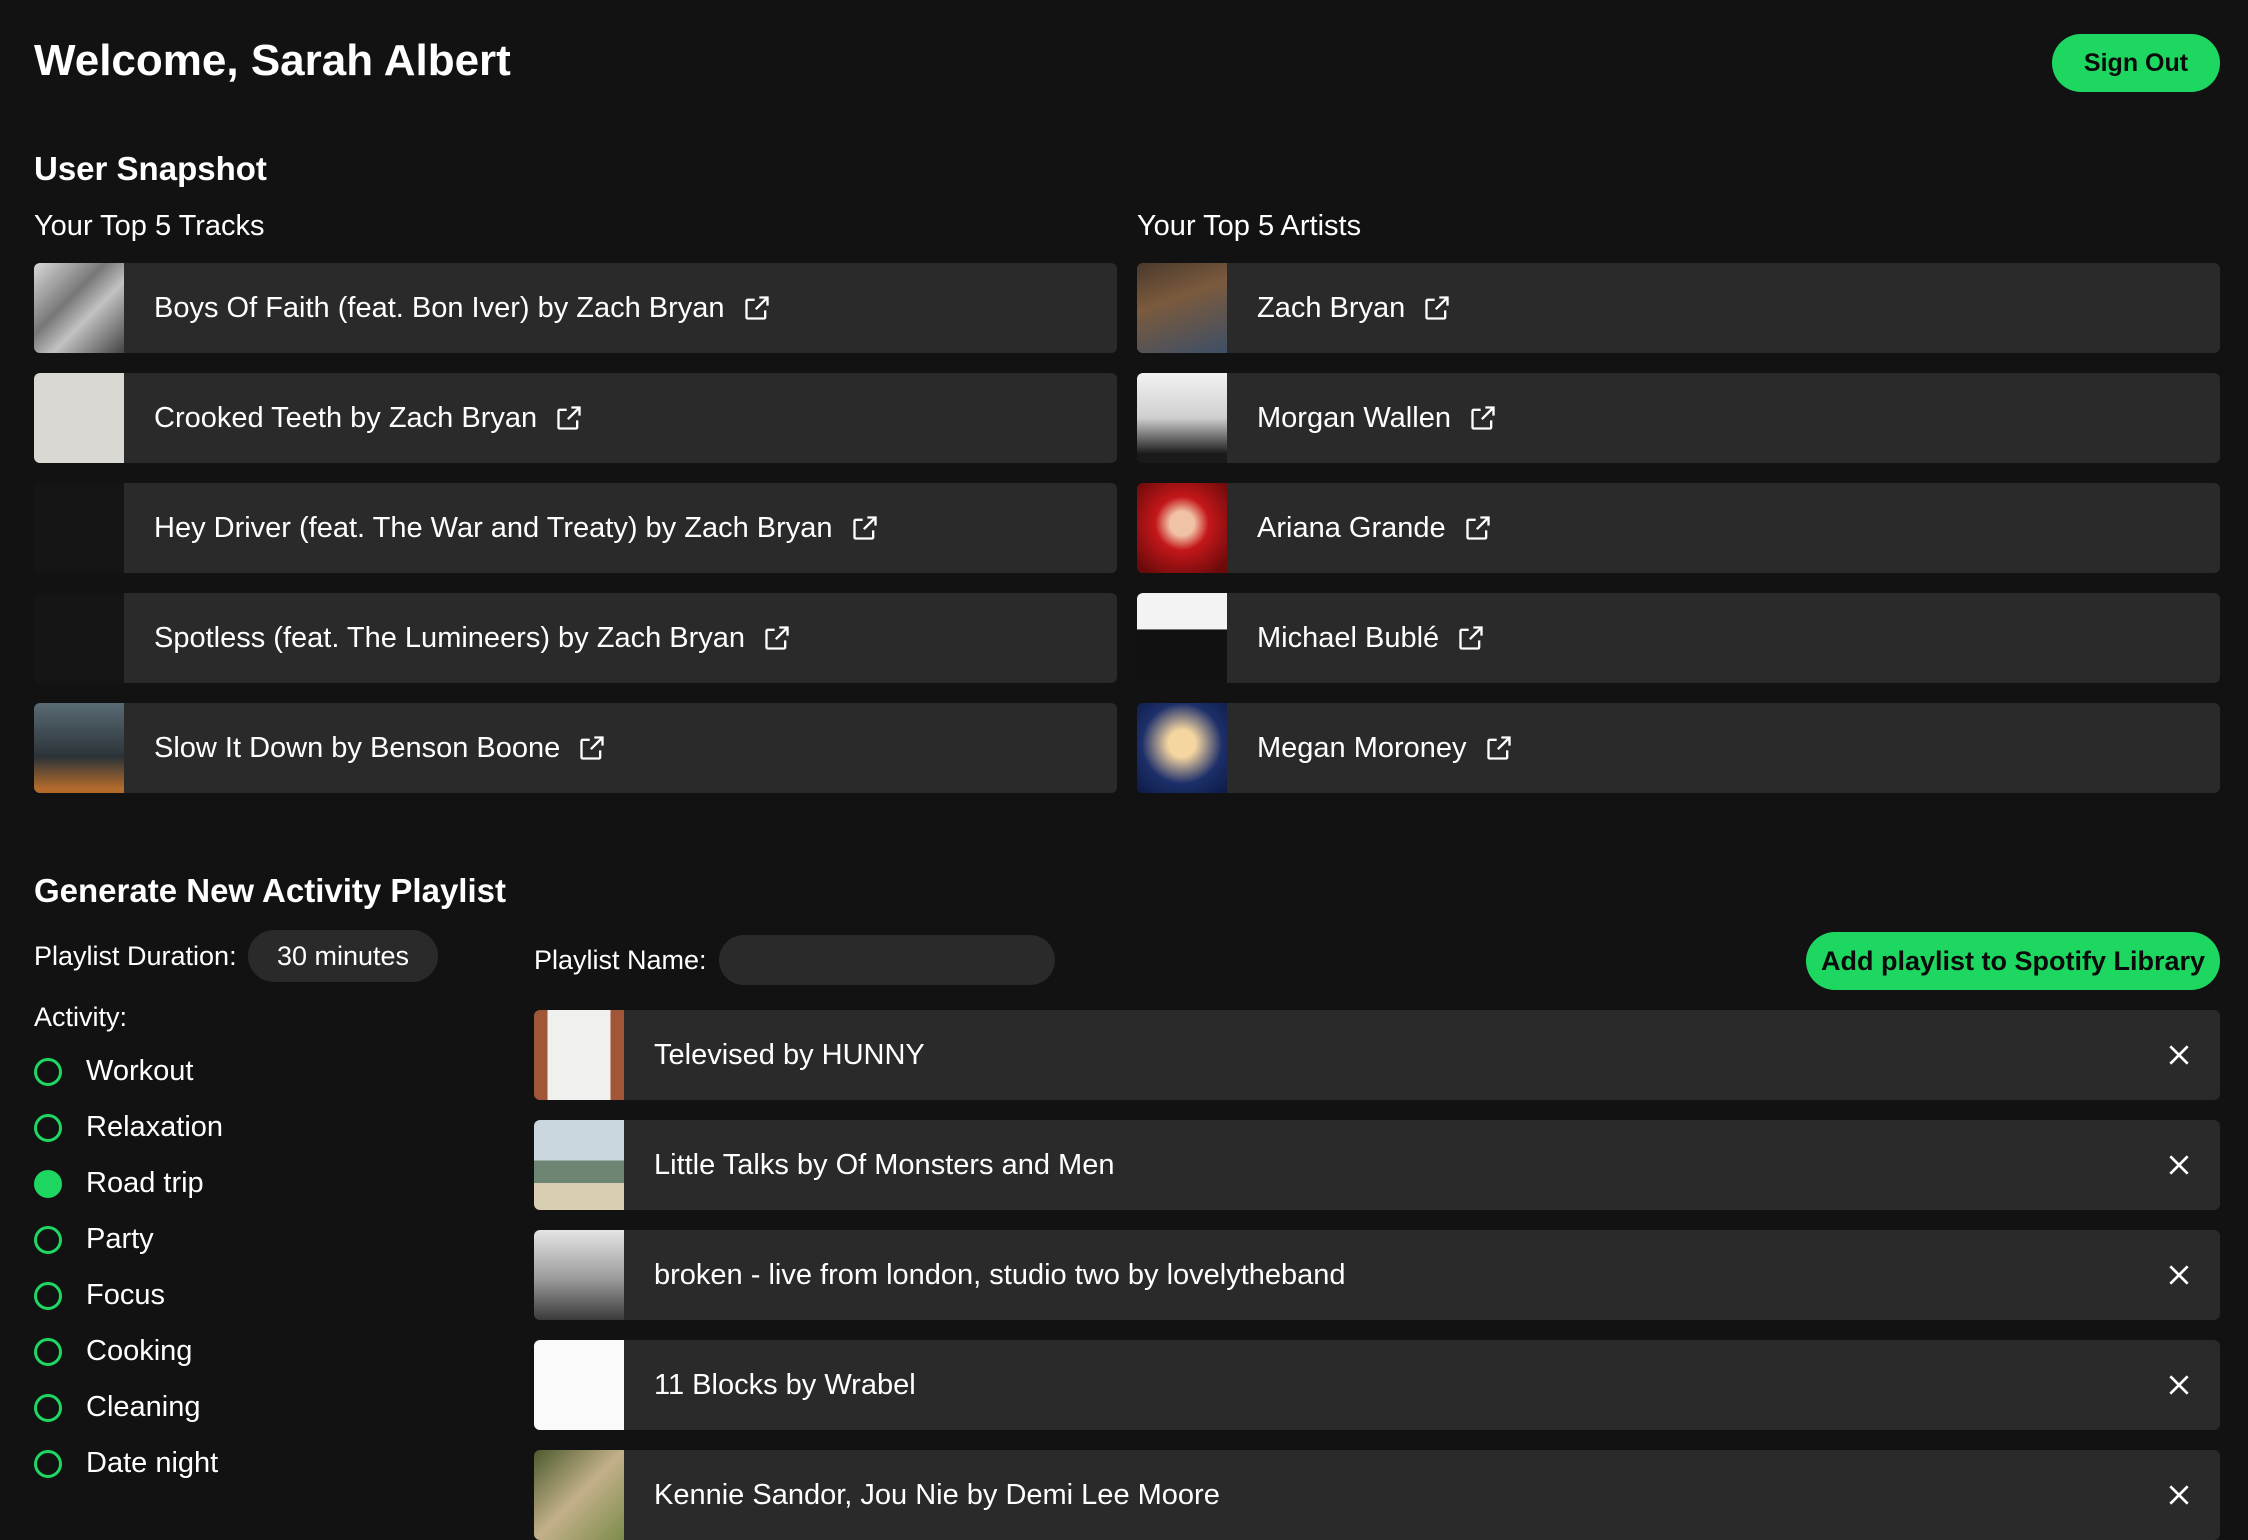 Image resolution: width=2248 pixels, height=1540 pixels. I want to click on artist-label: Megan Moroney, so click(1362, 747).